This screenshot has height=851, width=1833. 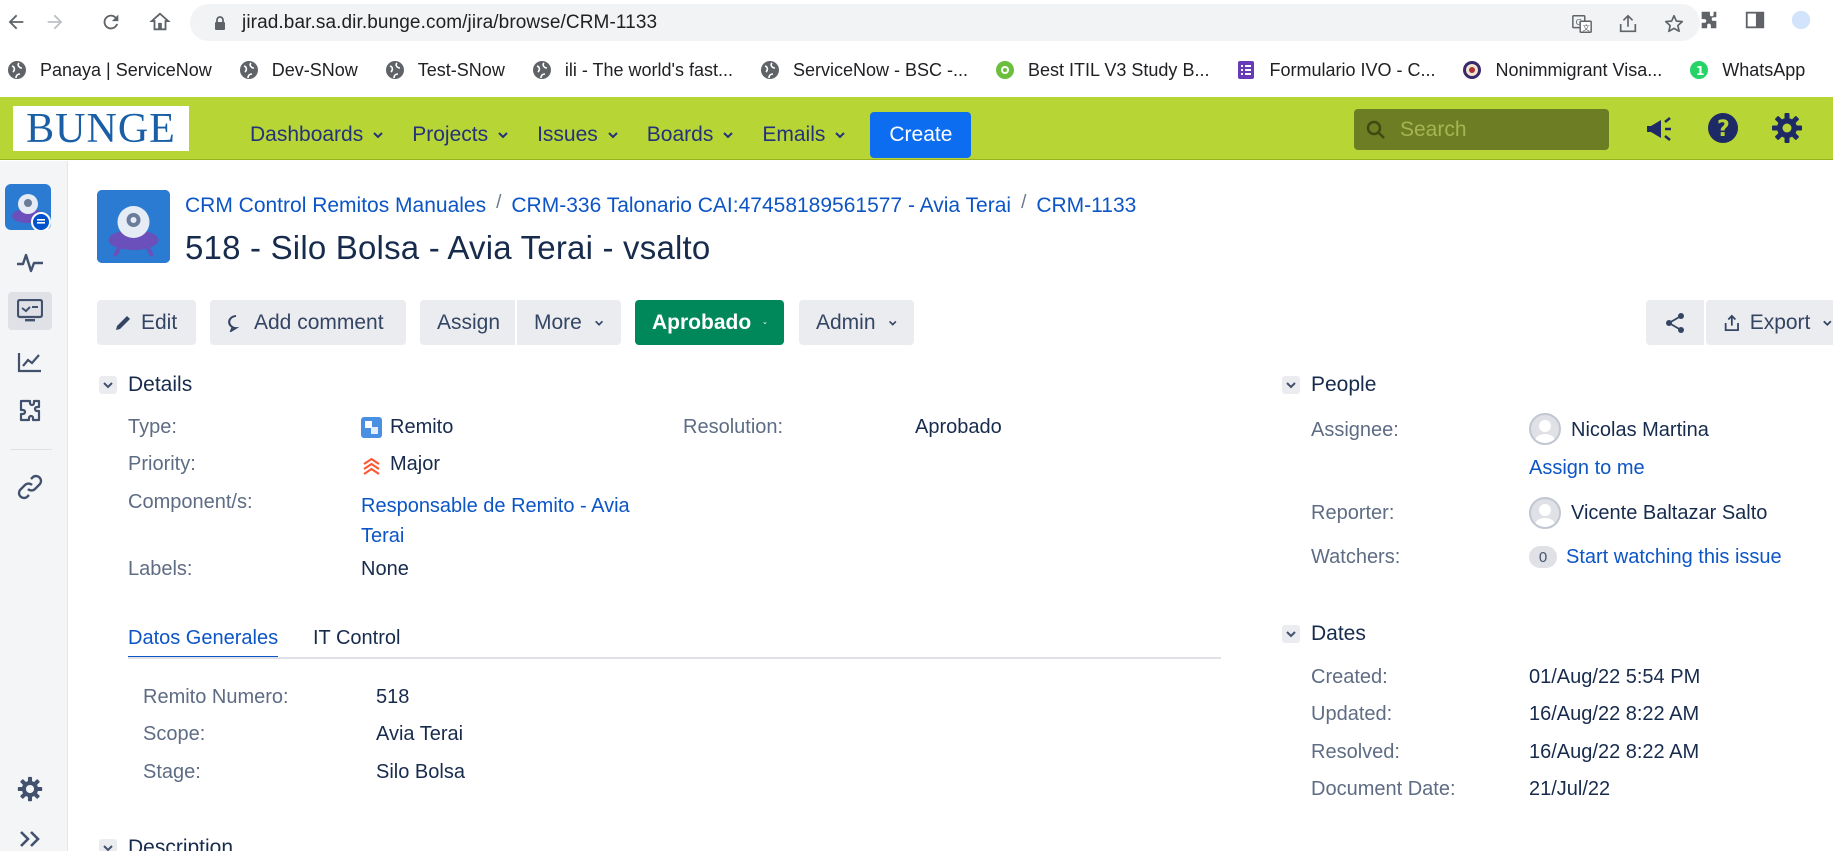 What do you see at coordinates (1669, 513) in the screenshot?
I see `reporter-value: Vicente Baltazar Salto` at bounding box center [1669, 513].